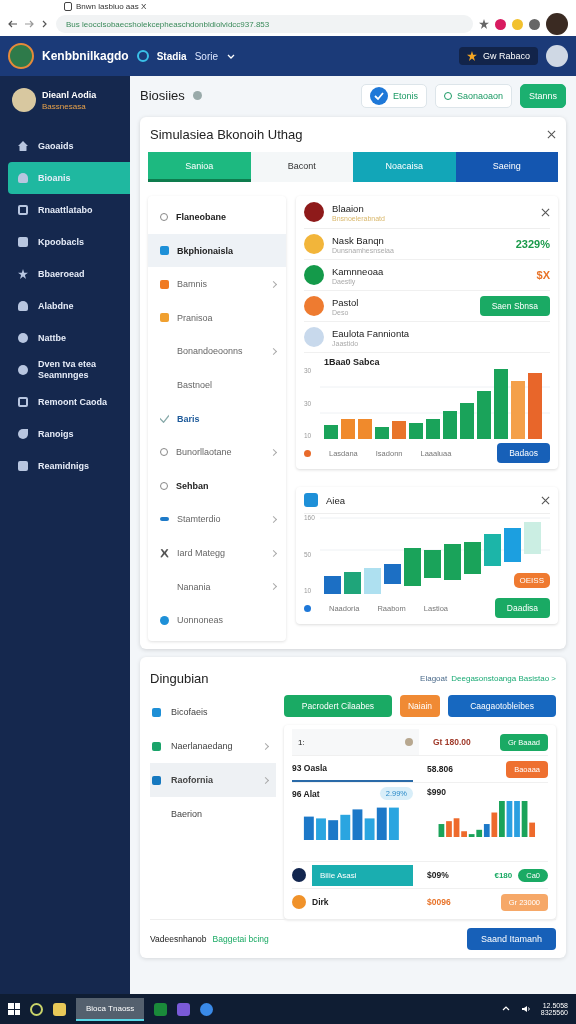 This screenshot has width=576, height=1024. What do you see at coordinates (473, 95) in the screenshot?
I see `outline-button: Saonaoaon` at bounding box center [473, 95].